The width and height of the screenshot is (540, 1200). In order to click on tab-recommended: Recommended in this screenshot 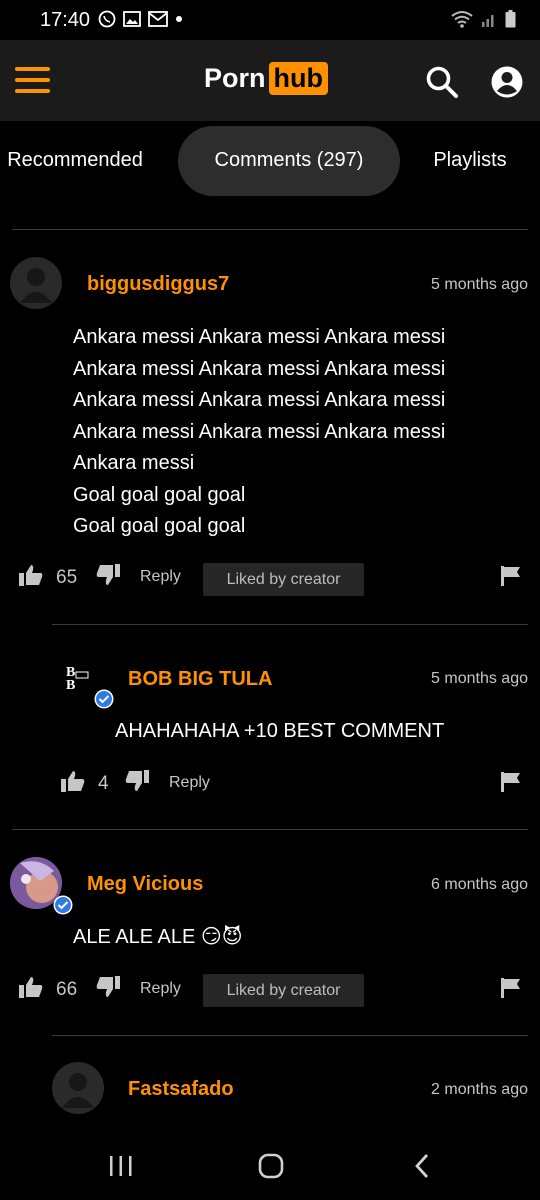, I will do `click(82, 161)`.